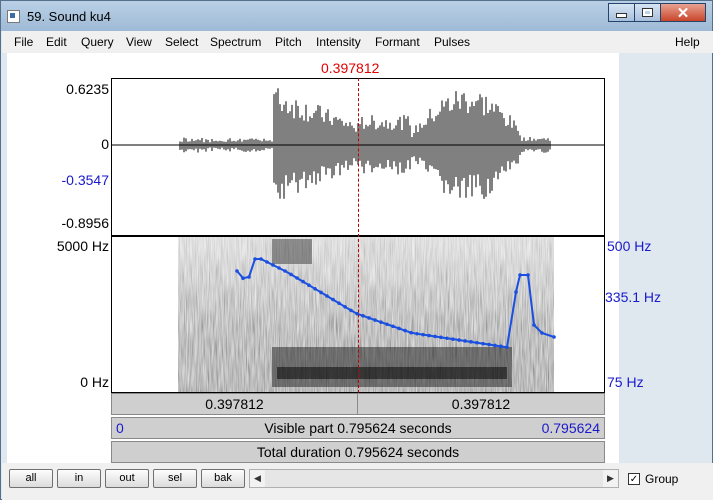 The height and width of the screenshot is (500, 713). What do you see at coordinates (634, 479) in the screenshot?
I see `group-checkbox: ✓` at bounding box center [634, 479].